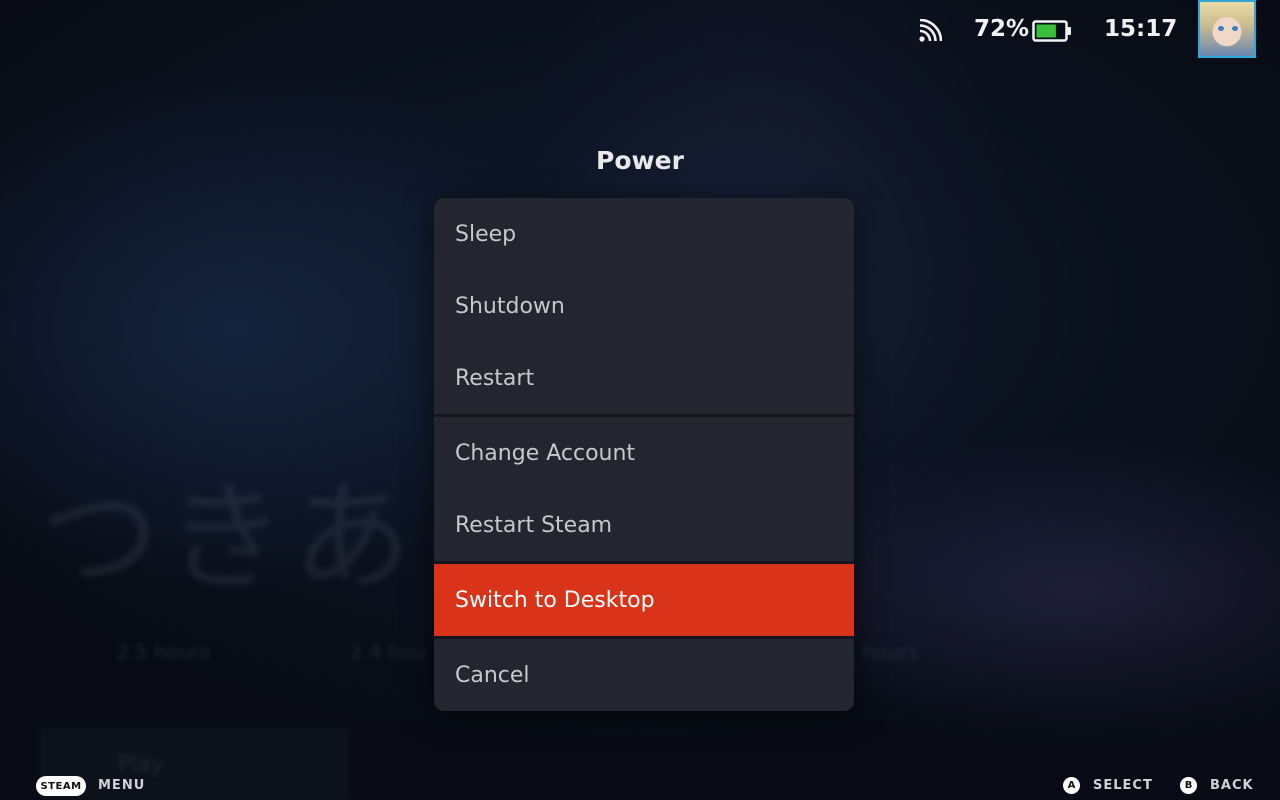  I want to click on menu-item-change-account: Change Account, so click(644, 453).